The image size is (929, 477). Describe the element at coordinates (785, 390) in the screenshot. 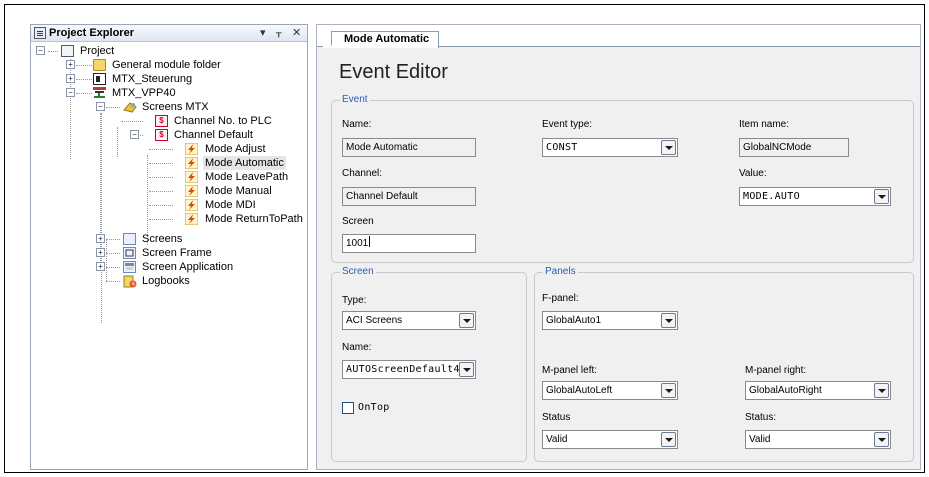

I see `mpanel-right-value: GlobalAutoRight` at that location.